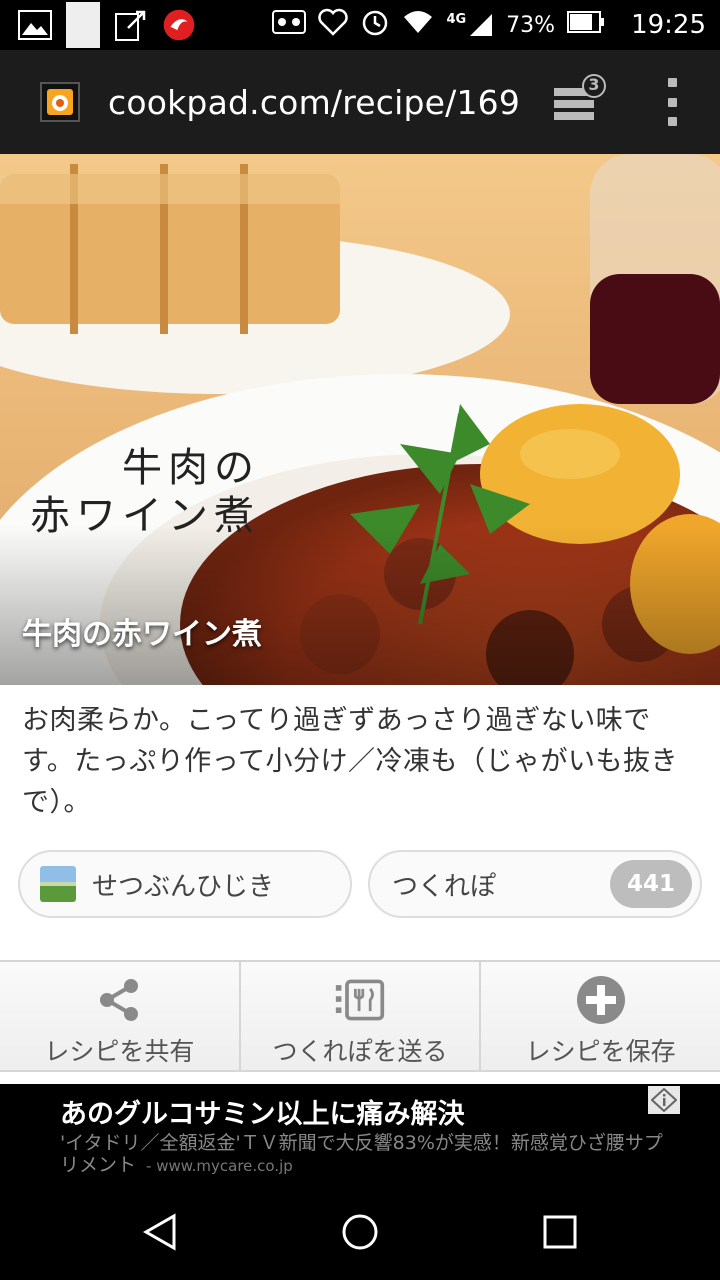 The image size is (720, 1280). I want to click on author-button: せつぶんひじき, so click(185, 884).